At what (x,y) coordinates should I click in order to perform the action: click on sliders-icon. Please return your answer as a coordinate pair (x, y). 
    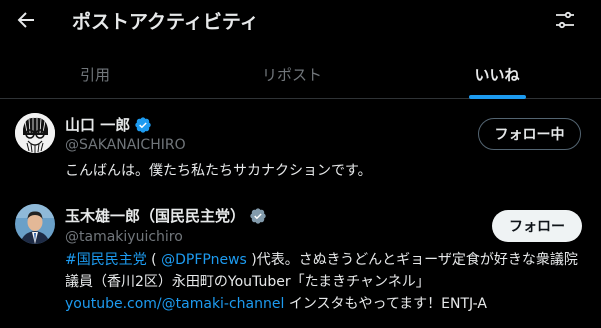
    Looking at the image, I should click on (565, 20).